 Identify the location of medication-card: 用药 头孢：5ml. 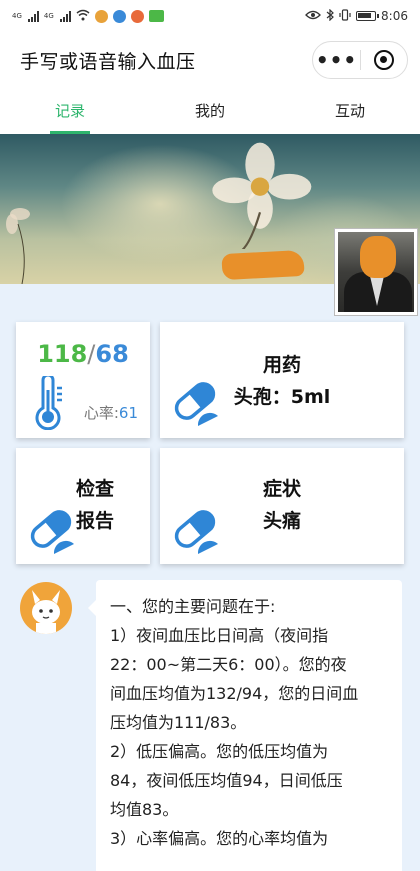
(282, 380).